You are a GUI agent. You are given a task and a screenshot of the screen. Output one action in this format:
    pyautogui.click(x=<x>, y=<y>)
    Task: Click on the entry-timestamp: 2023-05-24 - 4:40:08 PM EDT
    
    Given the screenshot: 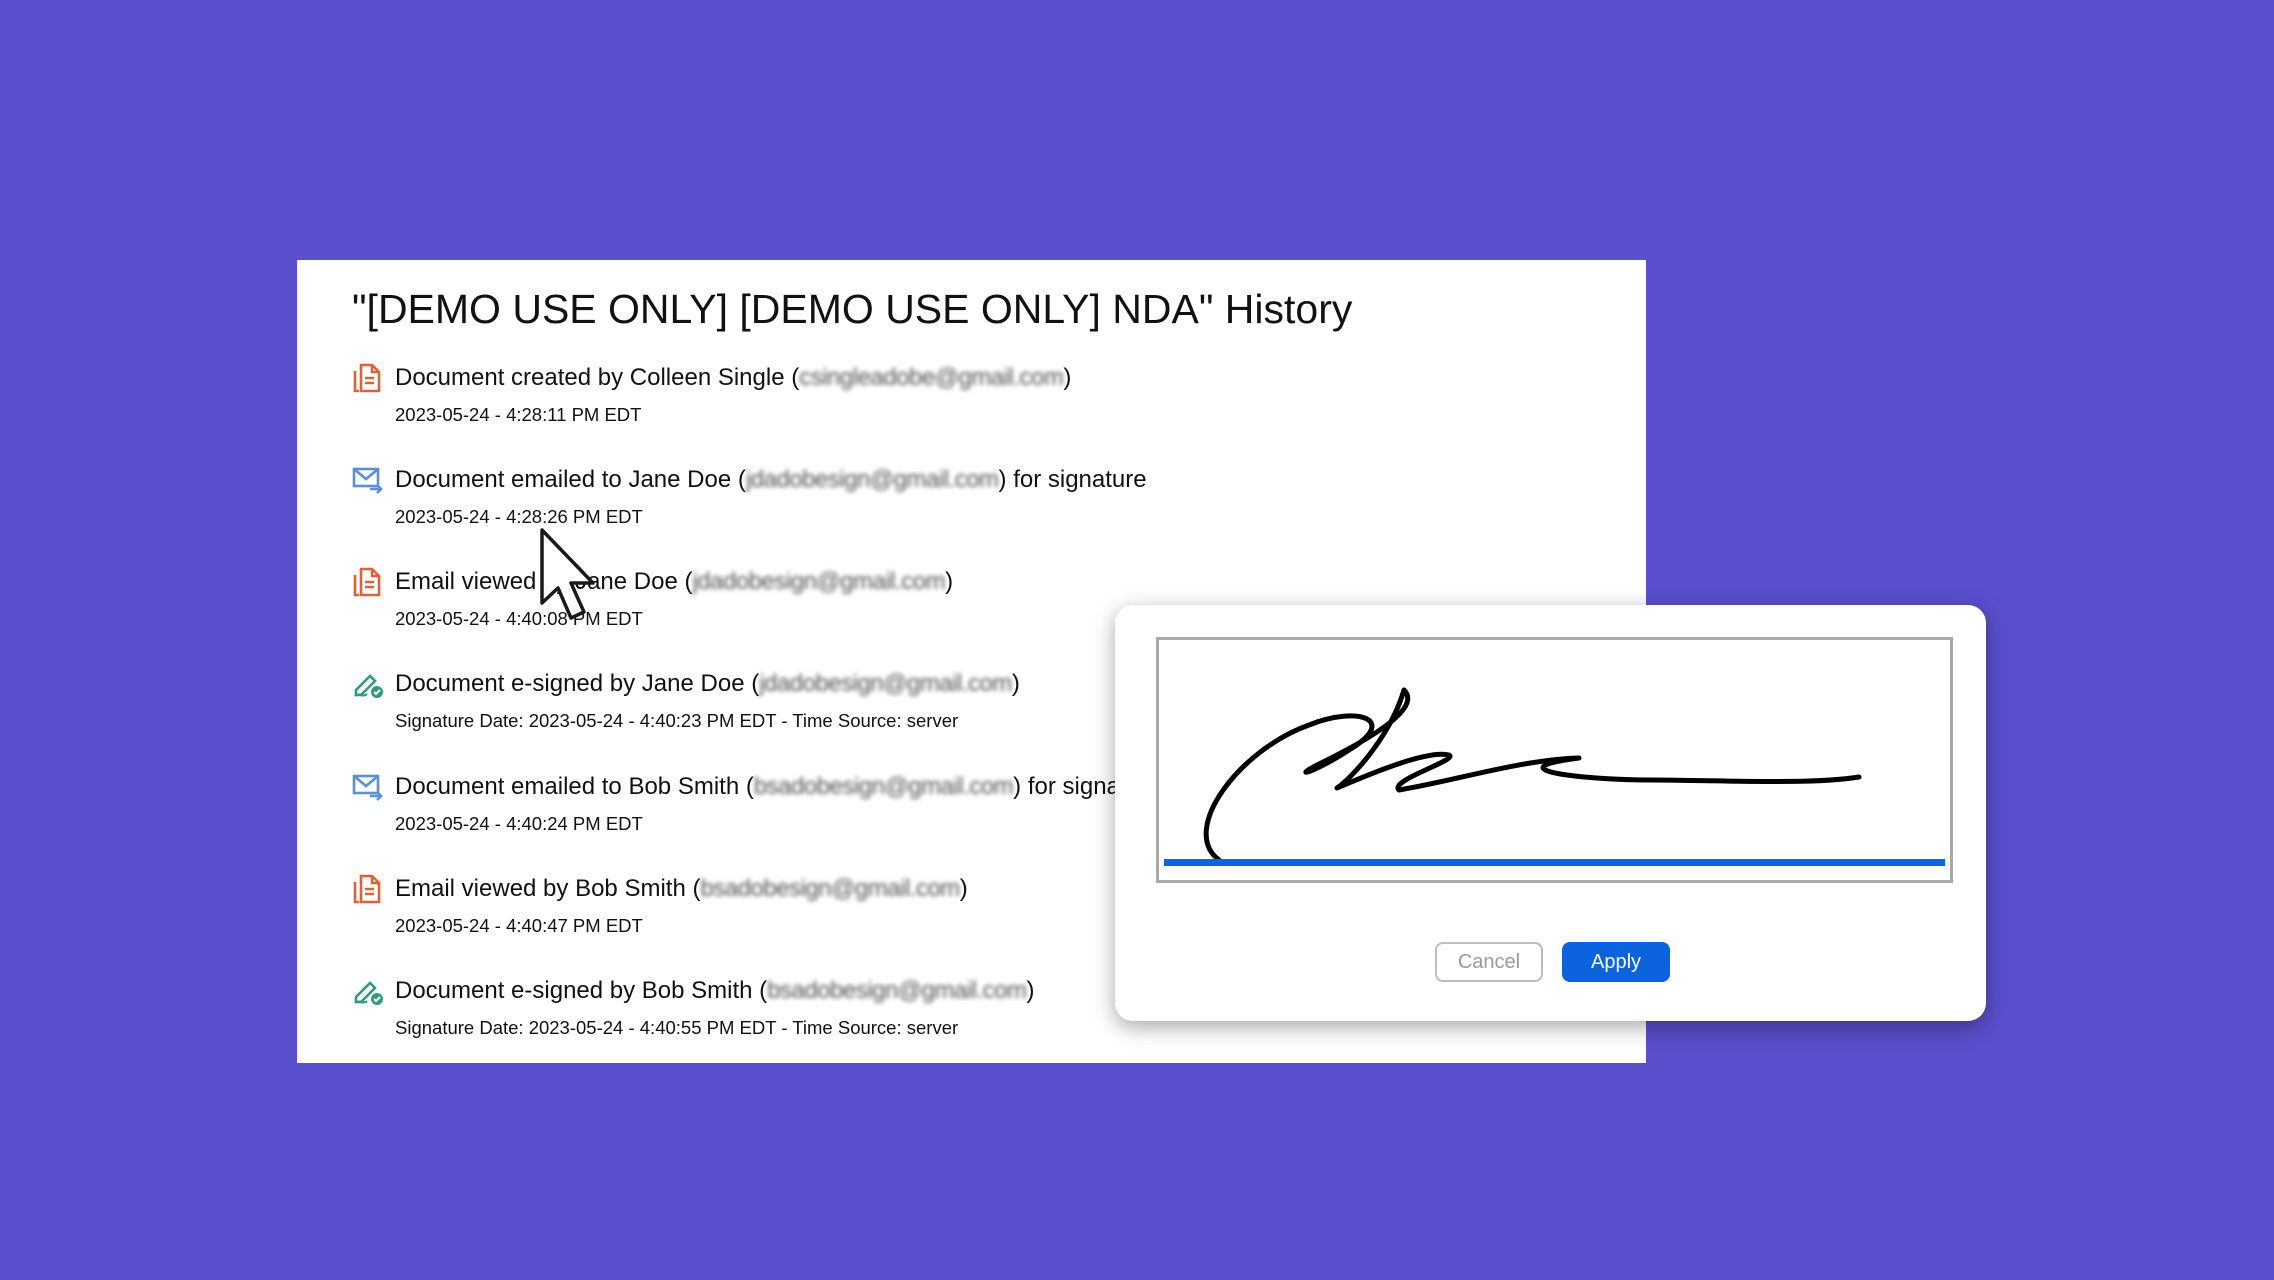 What is the action you would take?
    pyautogui.click(x=519, y=618)
    